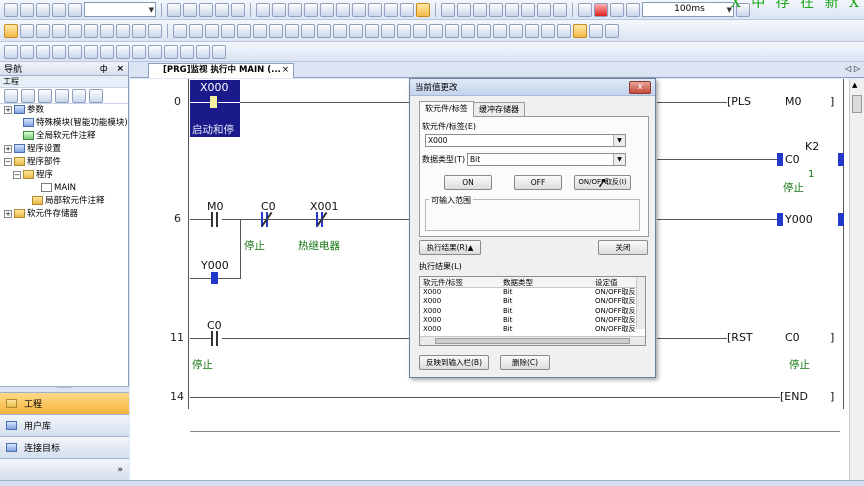 The height and width of the screenshot is (486, 864). I want to click on close-icon: ×, so click(120, 69).